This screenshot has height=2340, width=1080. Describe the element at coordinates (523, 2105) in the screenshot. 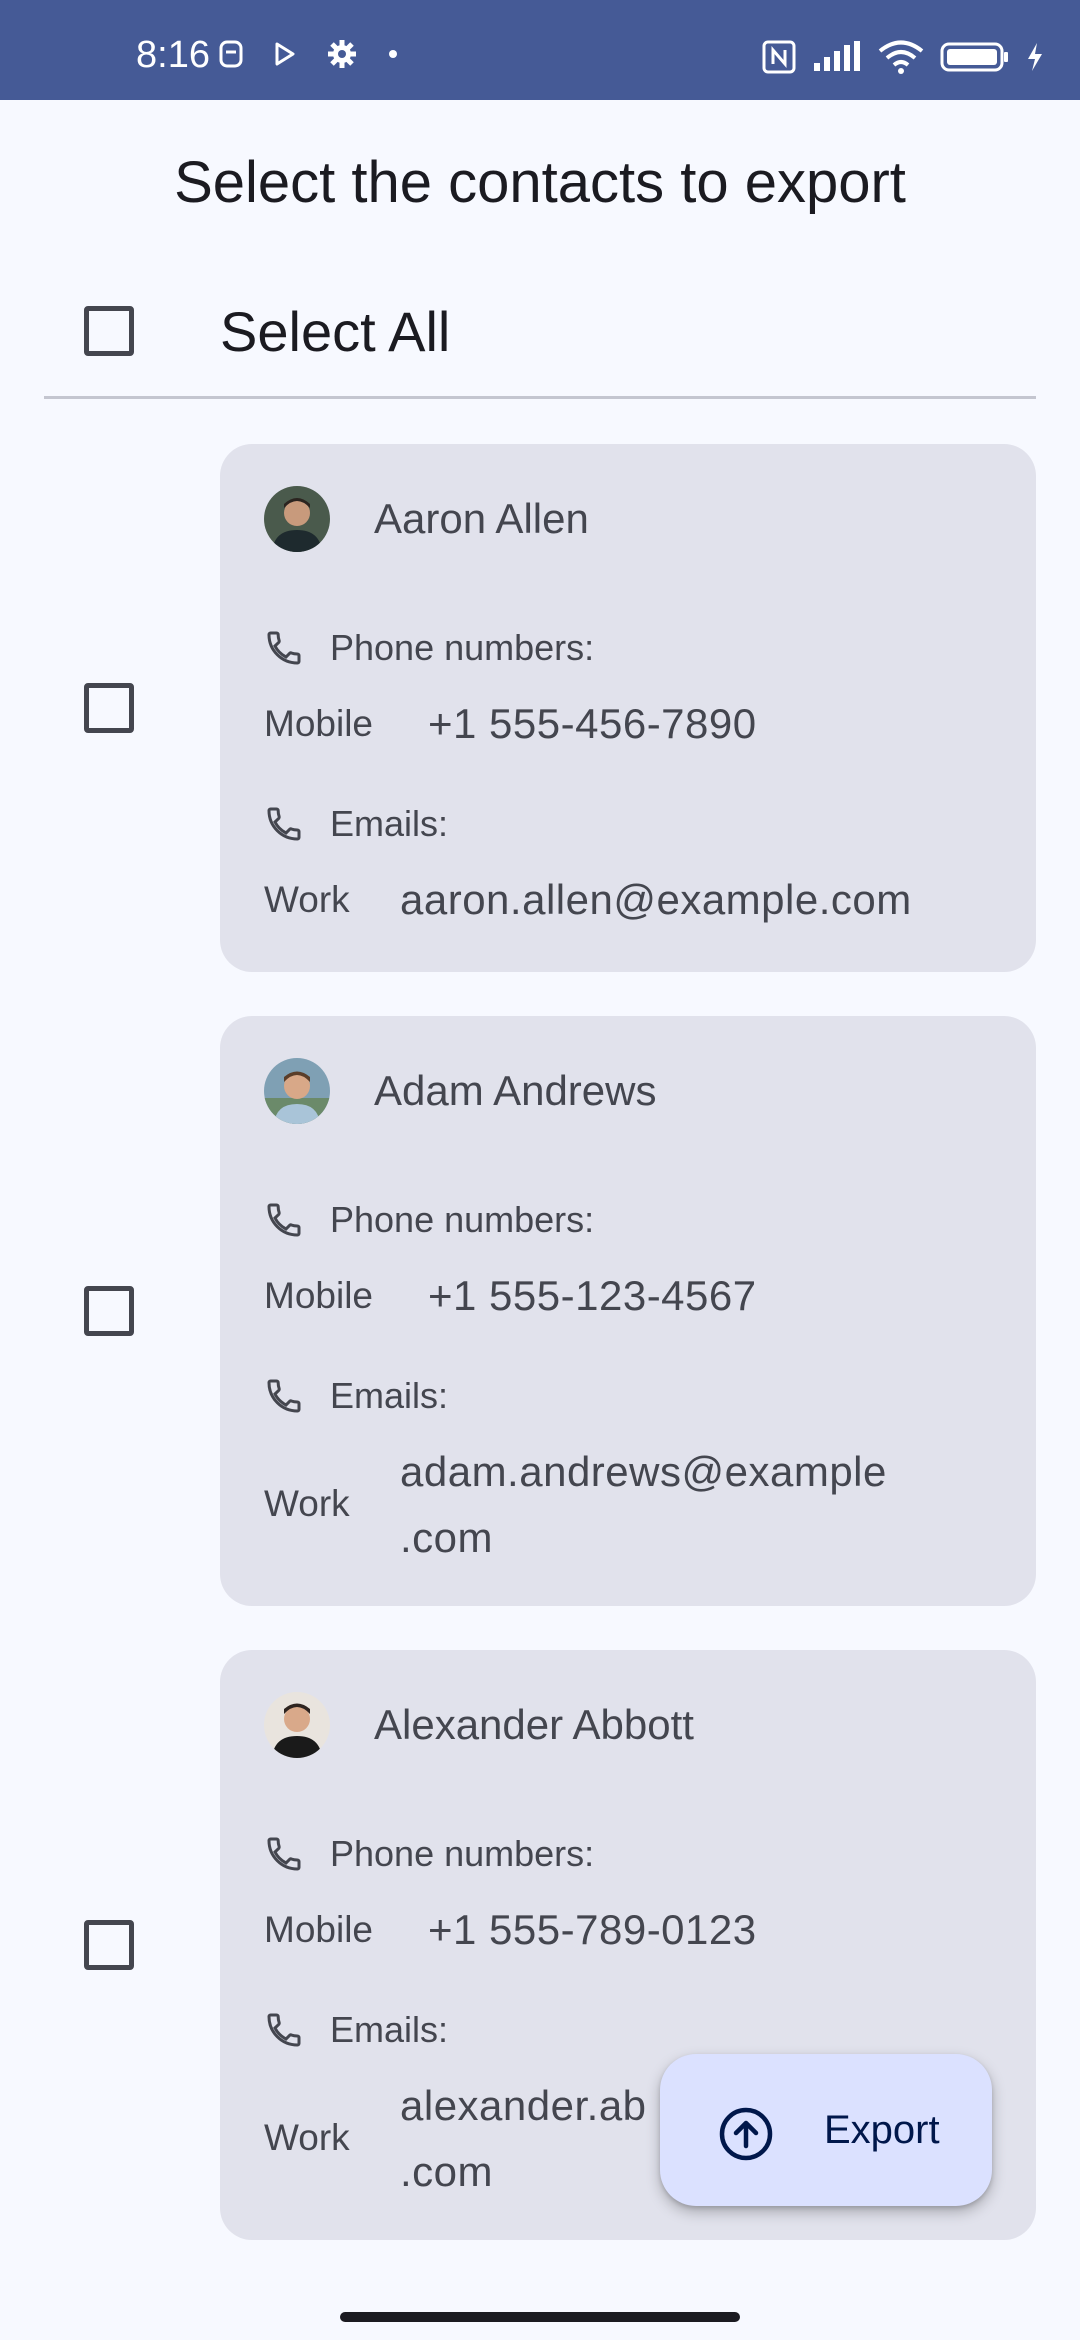

I see `email-address-line1: alexander.ab` at that location.